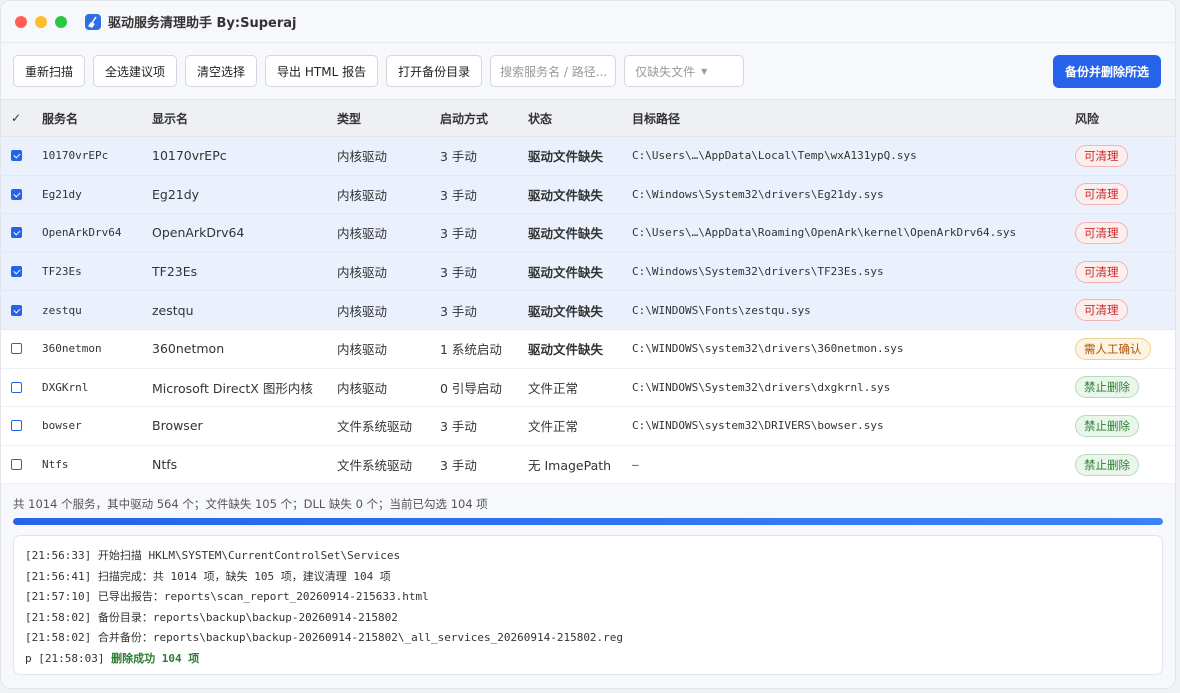  Describe the element at coordinates (173, 310) in the screenshot. I see `display-name: zestqu` at that location.